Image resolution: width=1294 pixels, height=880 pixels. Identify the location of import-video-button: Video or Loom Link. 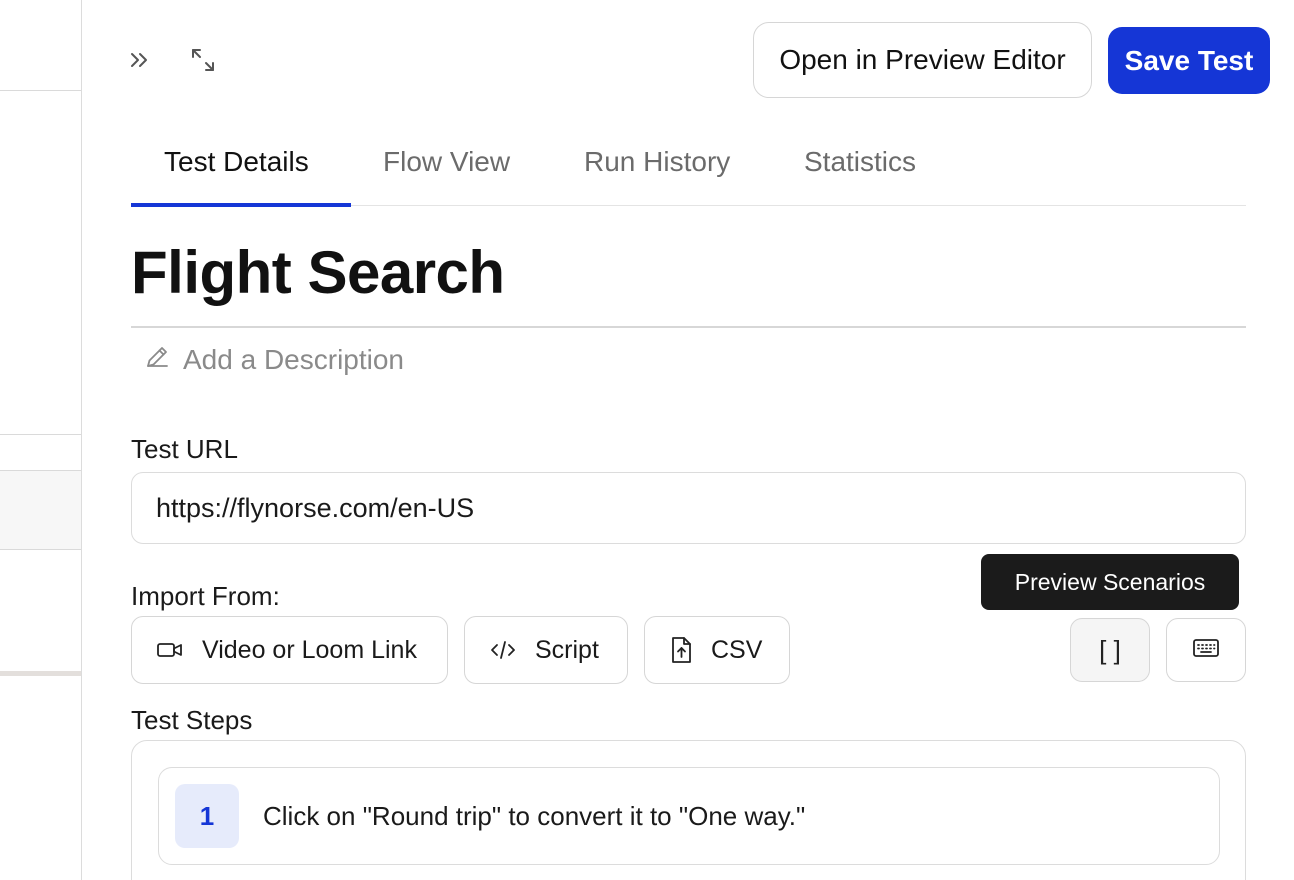
(289, 650).